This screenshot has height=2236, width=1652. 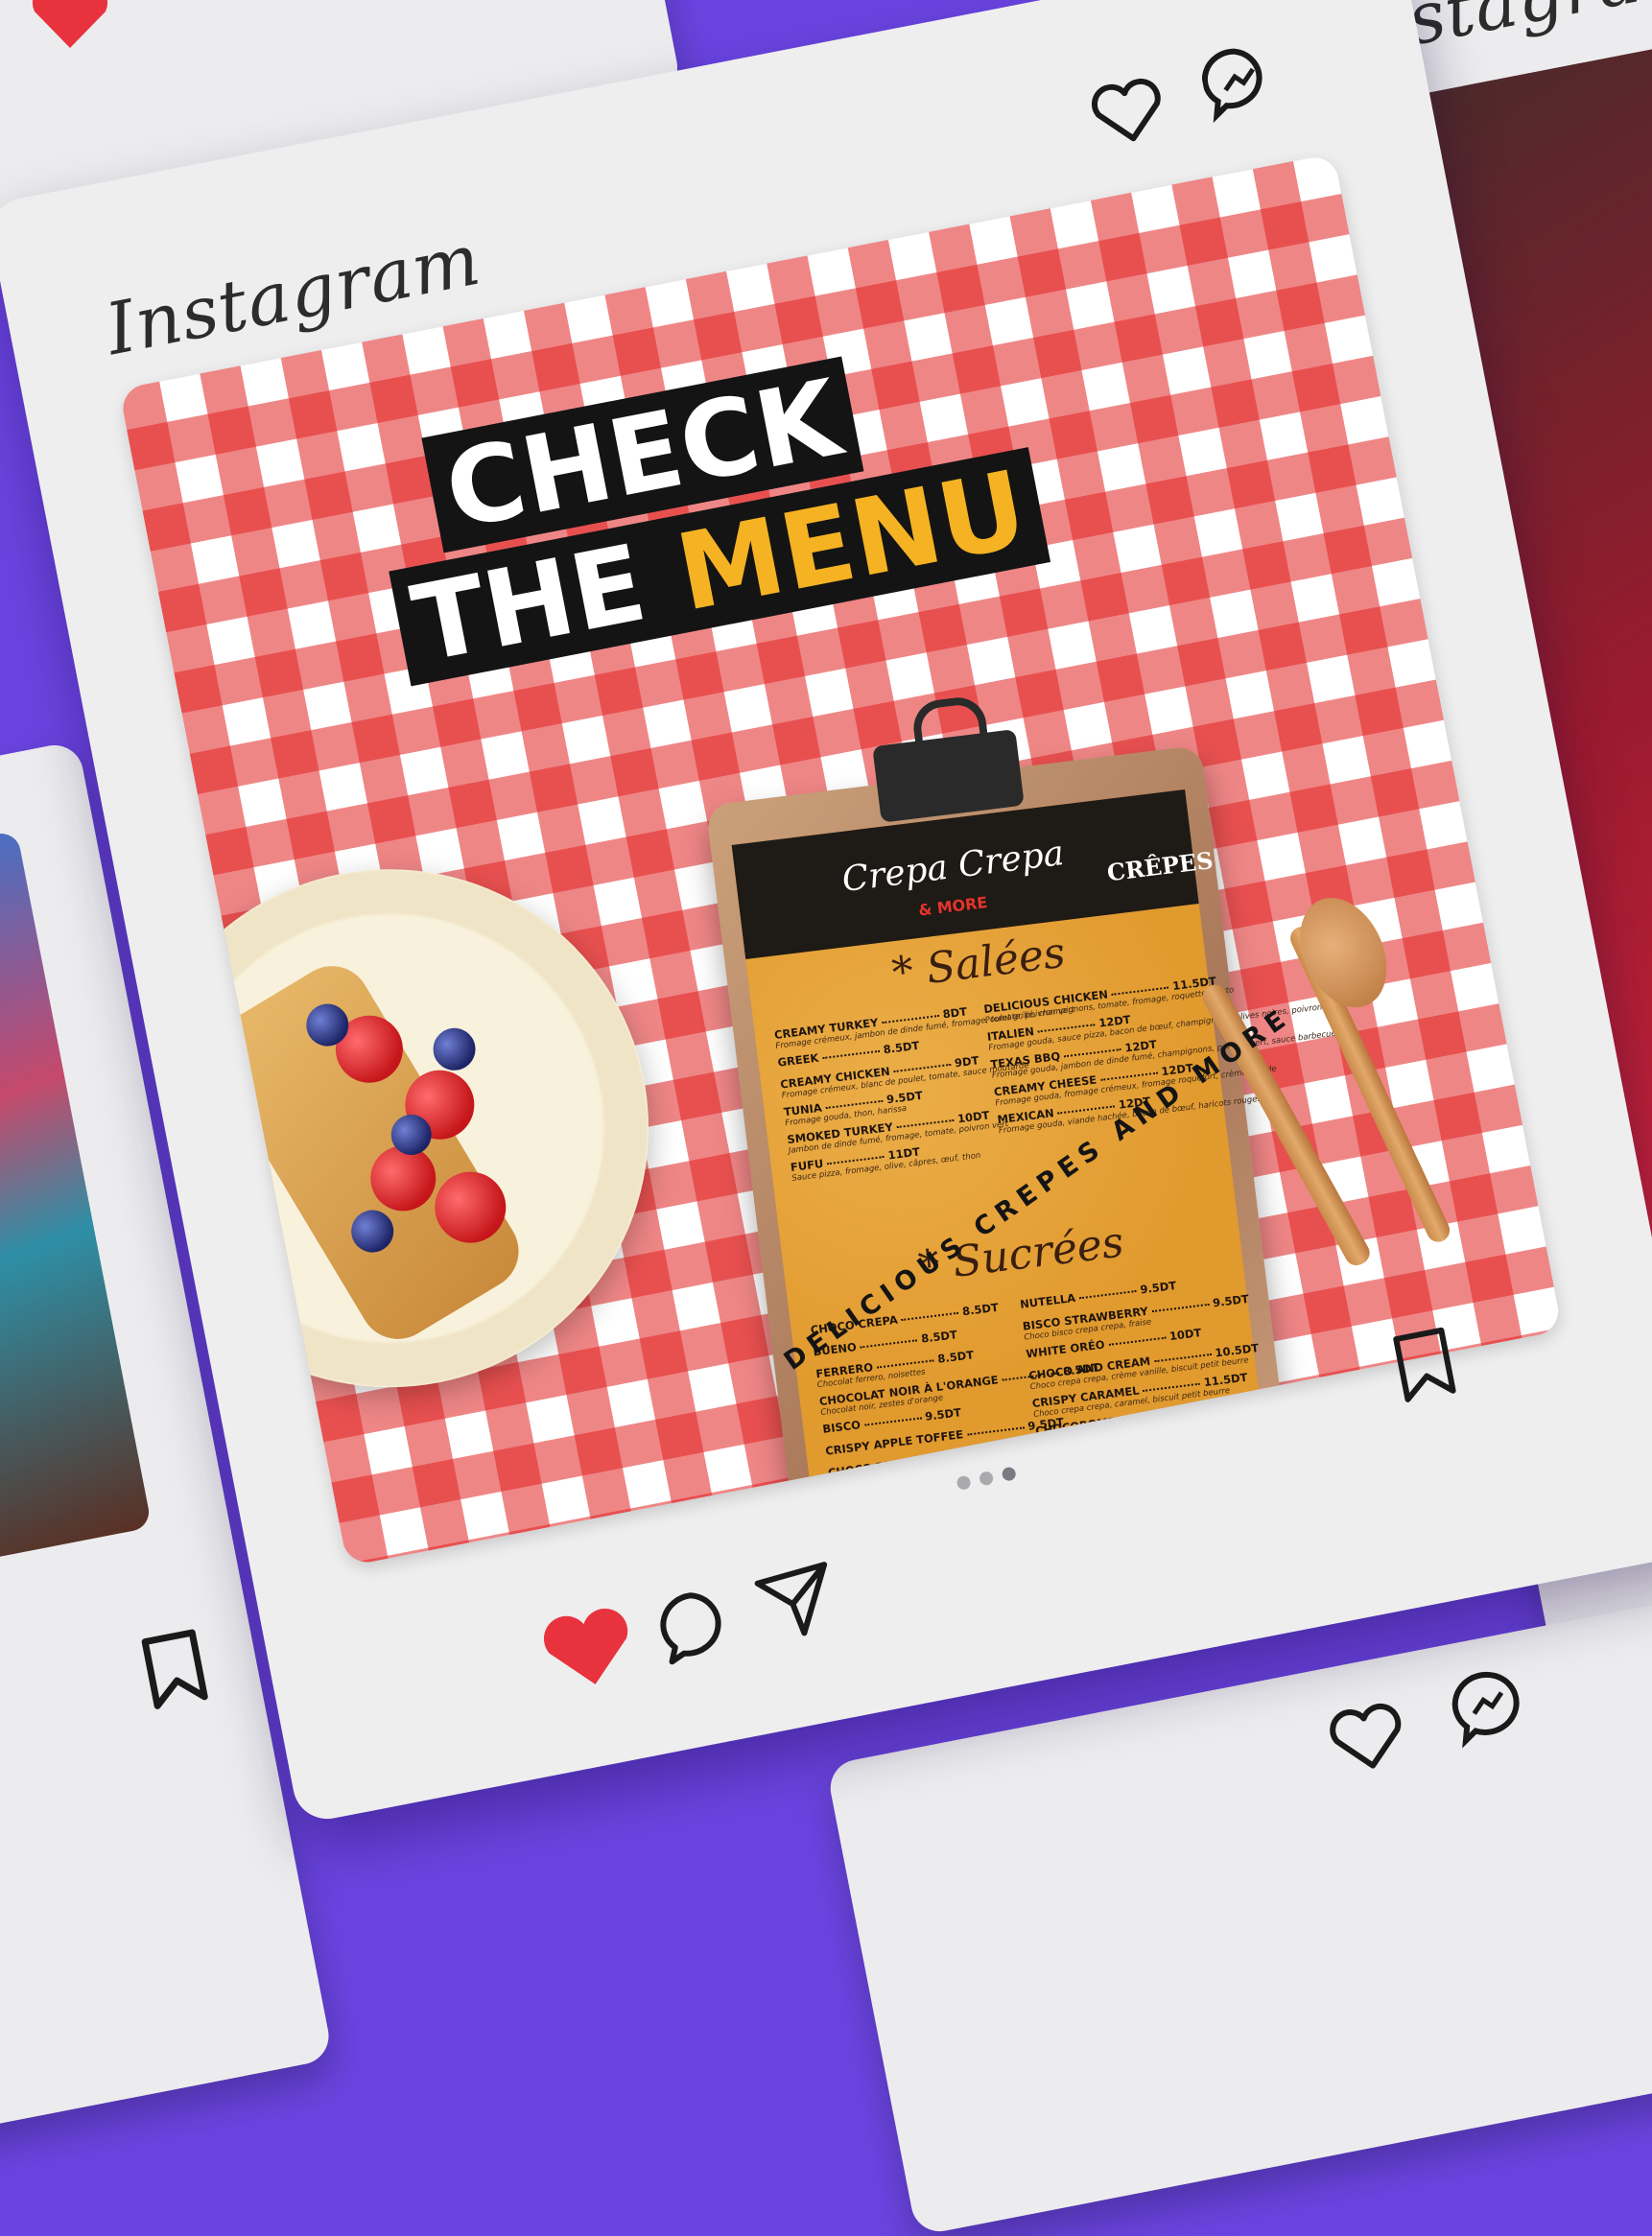 I want to click on menu-item-price: 12DT, so click(x=1339, y=1416).